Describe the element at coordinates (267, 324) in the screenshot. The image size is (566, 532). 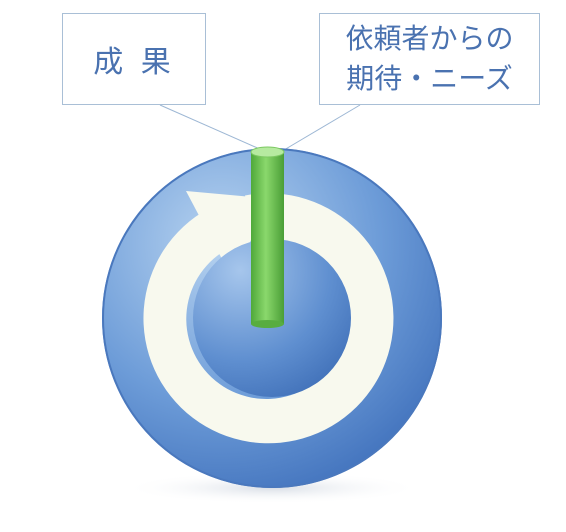
I see `pillar-bottom` at that location.